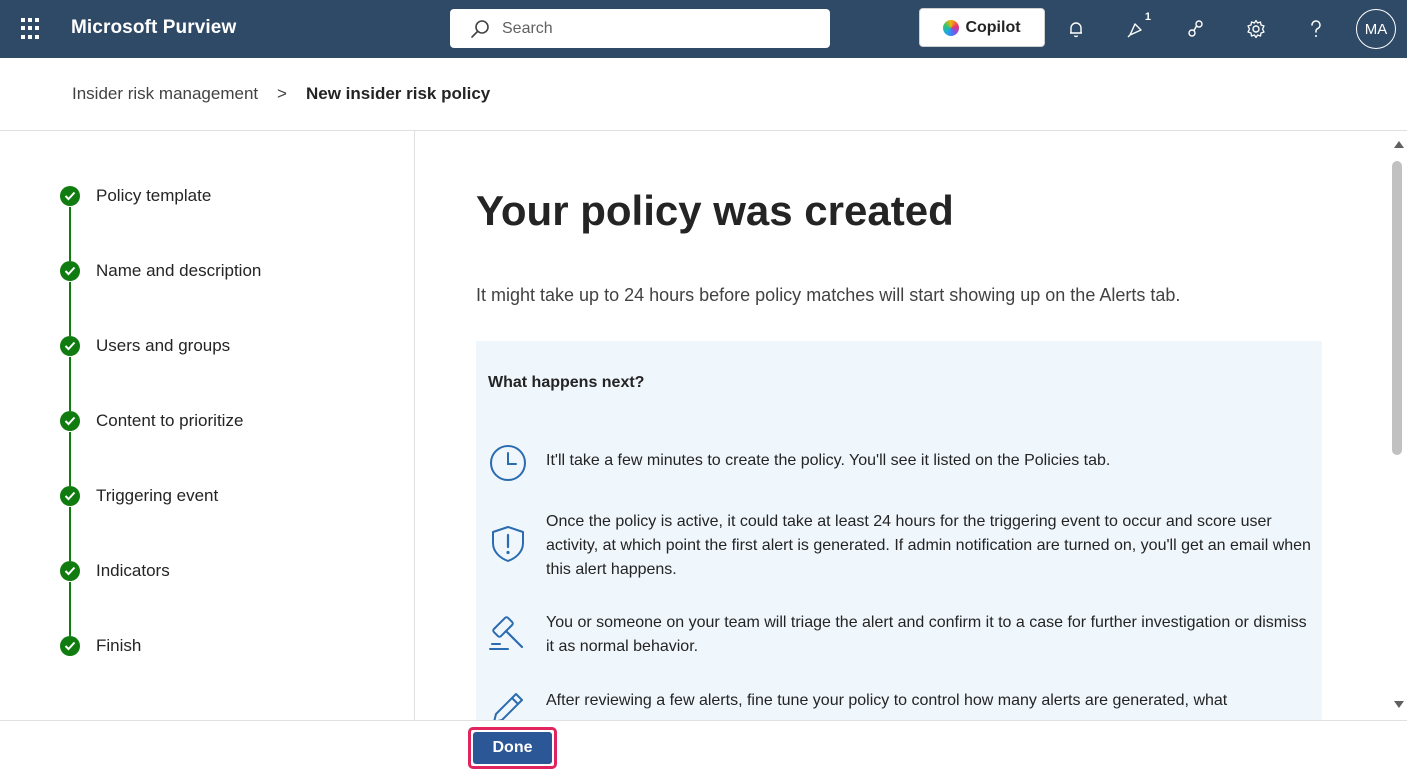 This screenshot has height=772, width=1407. I want to click on scrollbar-thumb, so click(1397, 308).